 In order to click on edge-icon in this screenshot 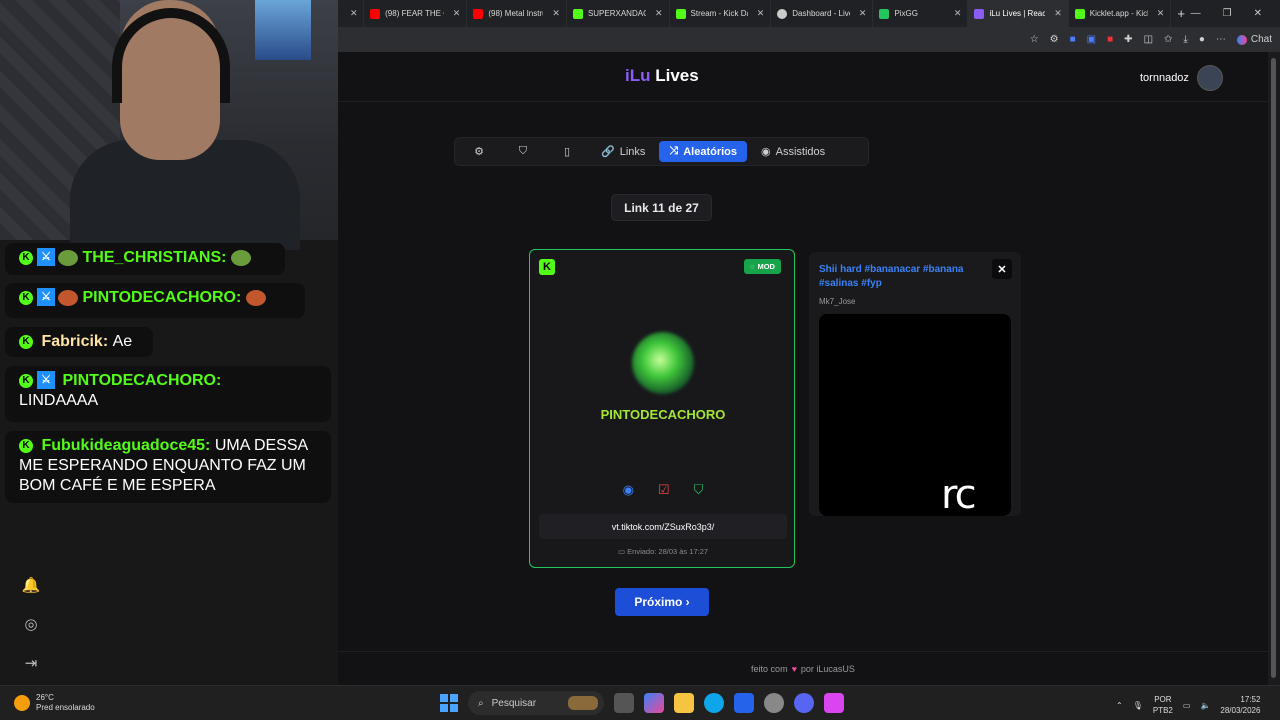, I will do `click(714, 703)`.